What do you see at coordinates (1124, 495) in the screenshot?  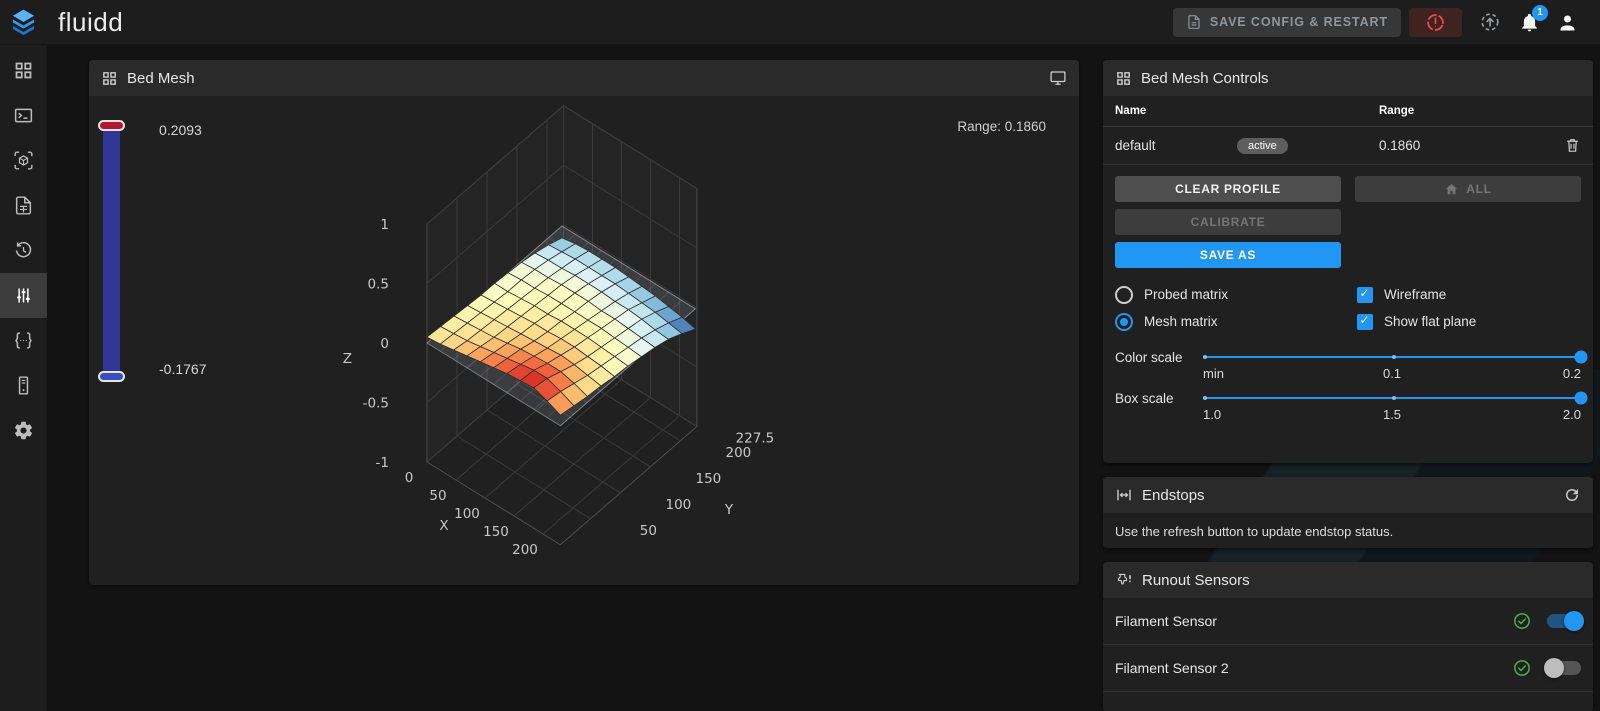 I see `endstops-icon` at bounding box center [1124, 495].